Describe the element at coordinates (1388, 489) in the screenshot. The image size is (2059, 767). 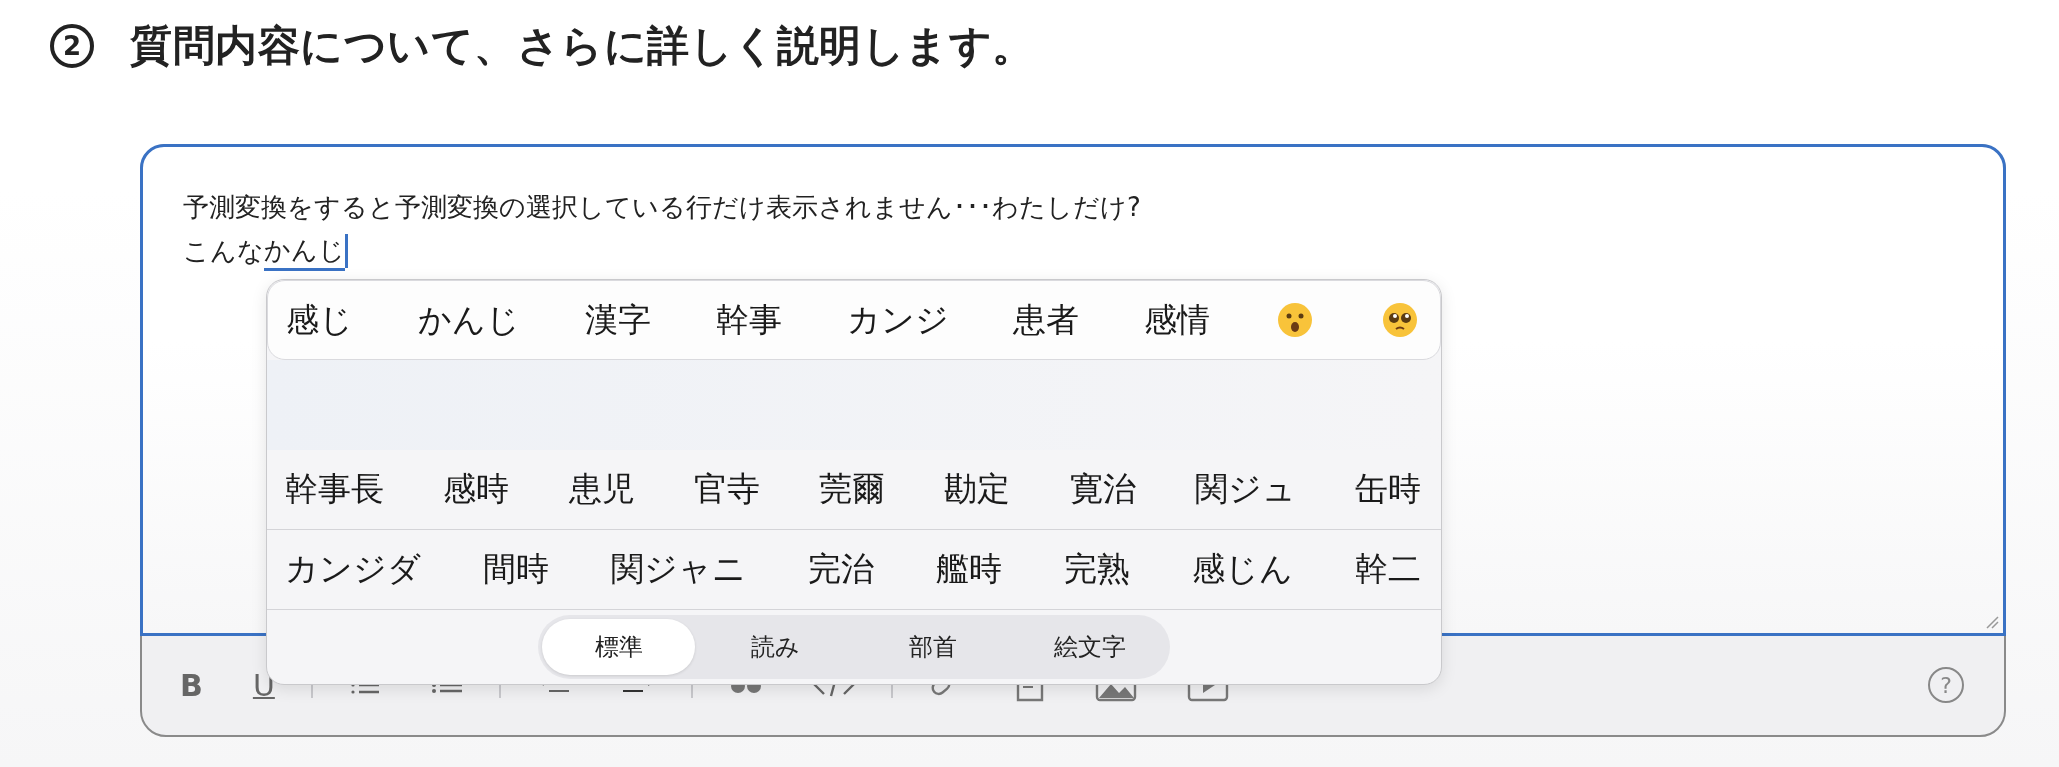
I see `candidate-item: 缶時` at that location.